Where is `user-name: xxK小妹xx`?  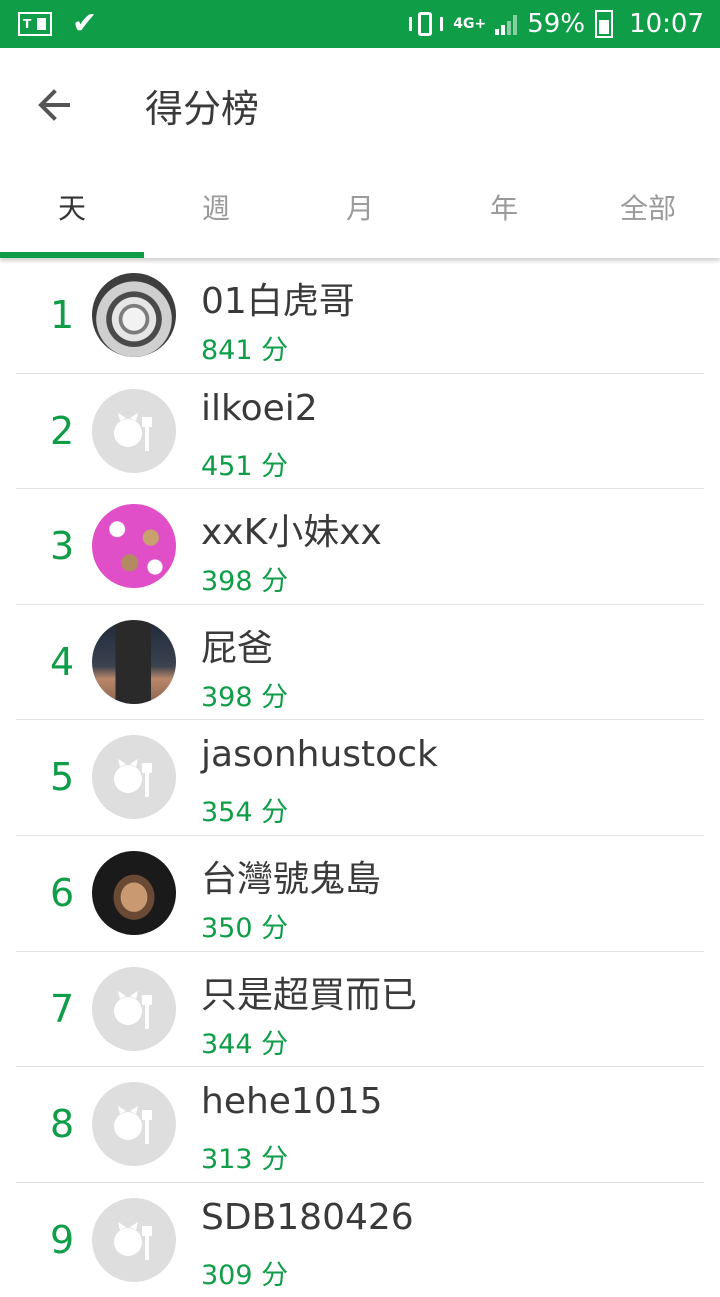 user-name: xxK小妹xx is located at coordinates (291, 533).